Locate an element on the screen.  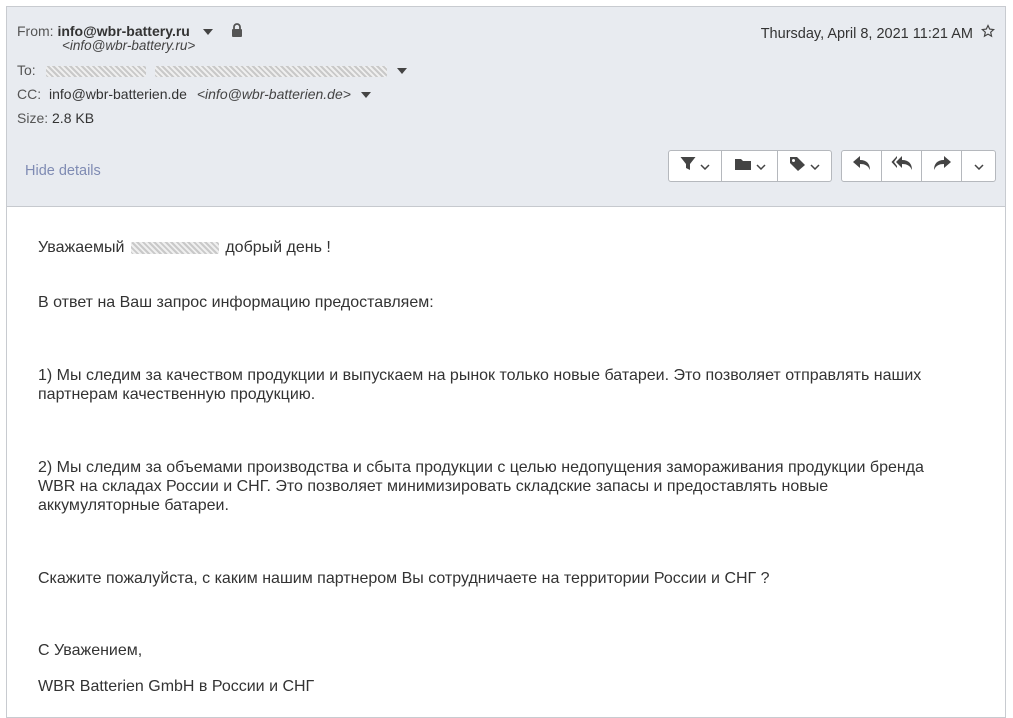
from-label: From: is located at coordinates (35, 31).